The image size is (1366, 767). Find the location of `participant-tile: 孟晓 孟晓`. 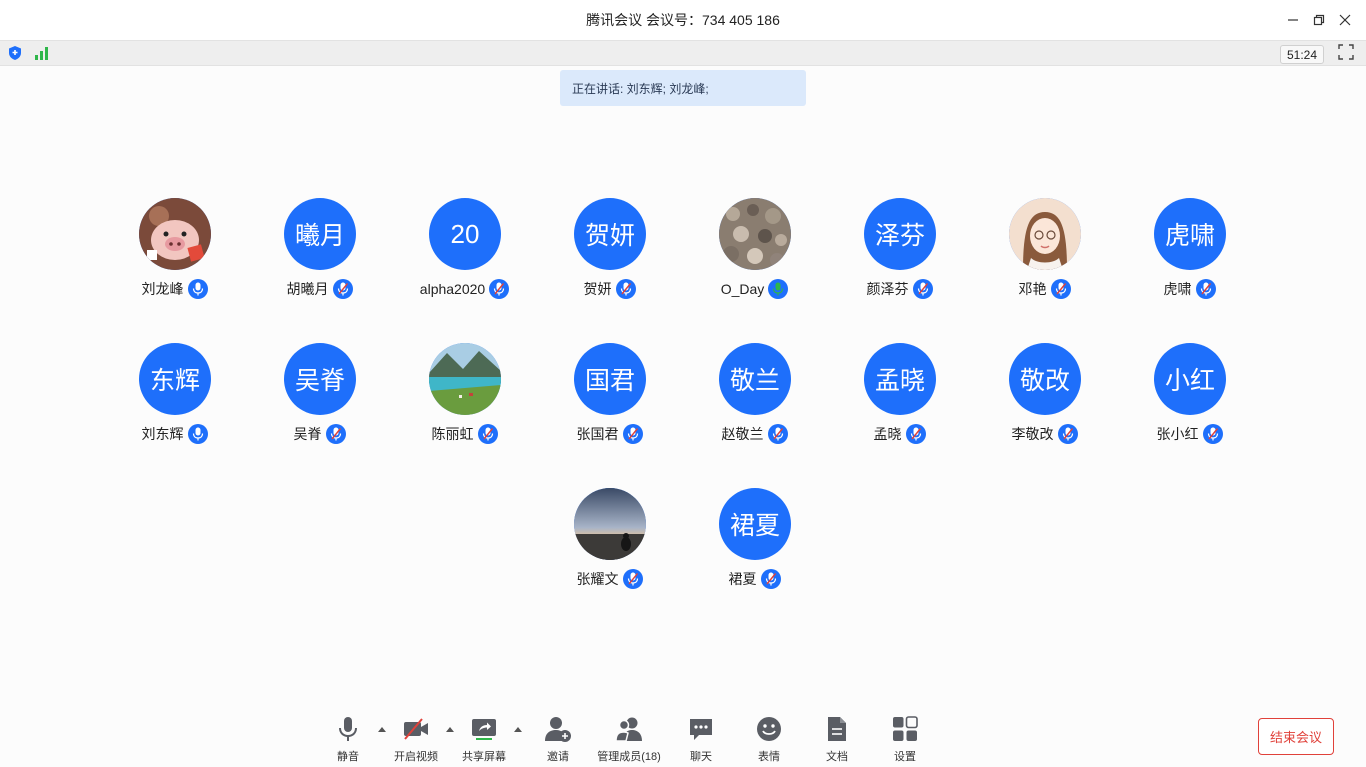

participant-tile: 孟晓 孟晓 is located at coordinates (899, 398).